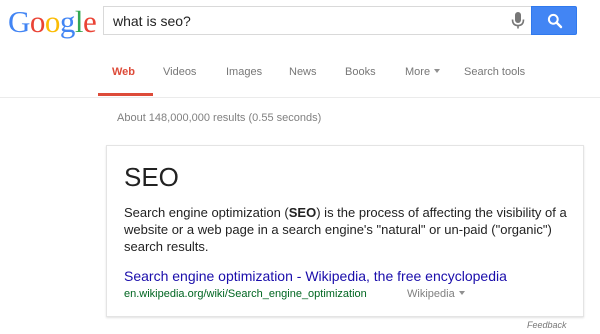 This screenshot has height=334, width=600. I want to click on tab-news: News, so click(303, 72).